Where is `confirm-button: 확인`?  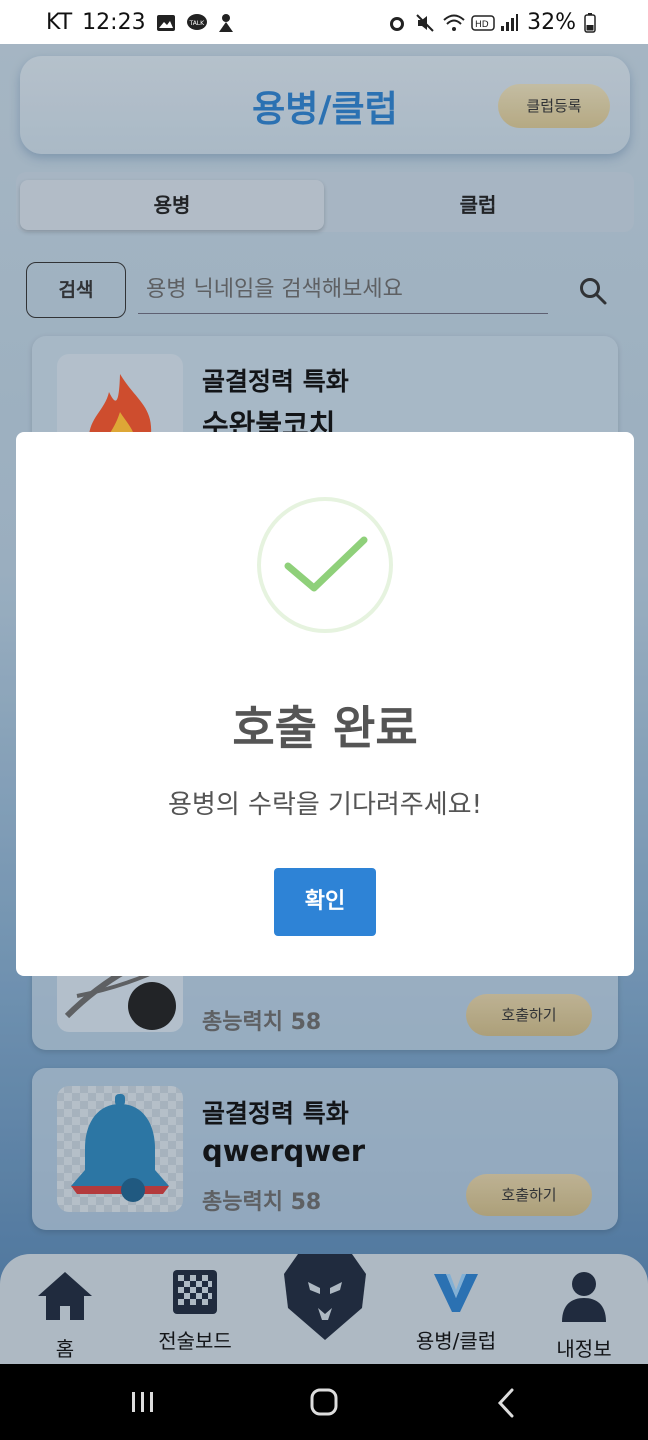
confirm-button: 확인 is located at coordinates (325, 902).